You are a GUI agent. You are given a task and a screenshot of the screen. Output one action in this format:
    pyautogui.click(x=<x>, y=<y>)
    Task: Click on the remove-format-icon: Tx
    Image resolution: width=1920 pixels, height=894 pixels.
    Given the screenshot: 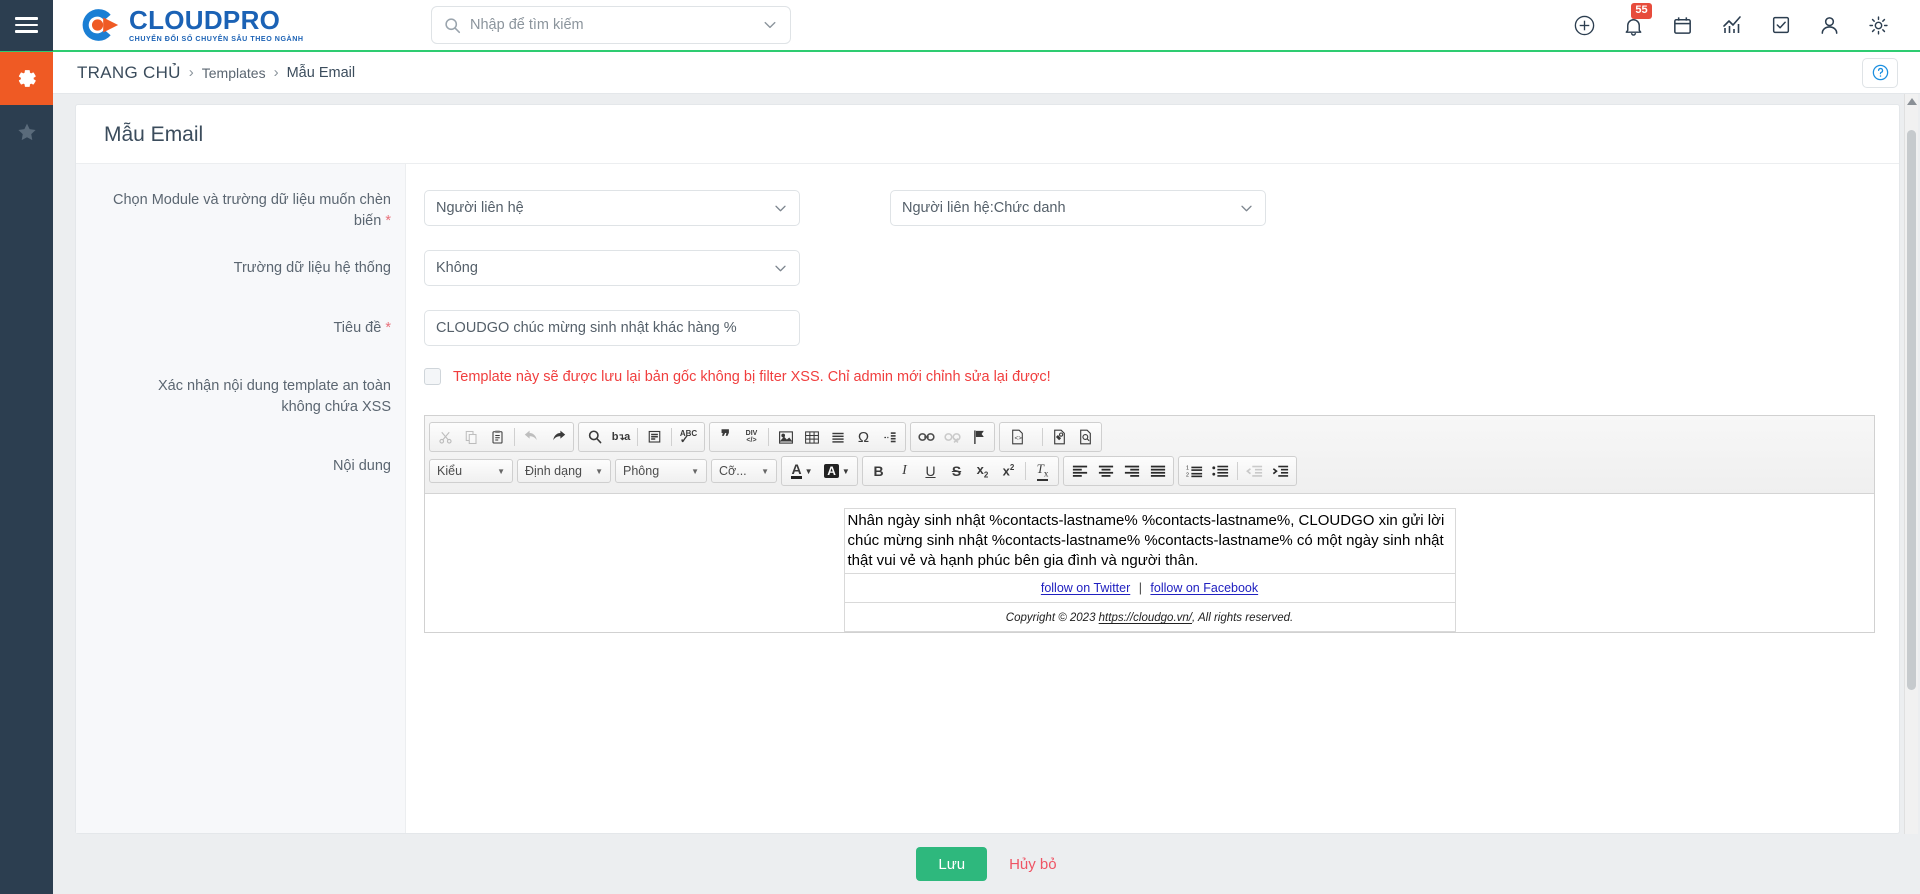 What is the action you would take?
    pyautogui.click(x=1042, y=471)
    